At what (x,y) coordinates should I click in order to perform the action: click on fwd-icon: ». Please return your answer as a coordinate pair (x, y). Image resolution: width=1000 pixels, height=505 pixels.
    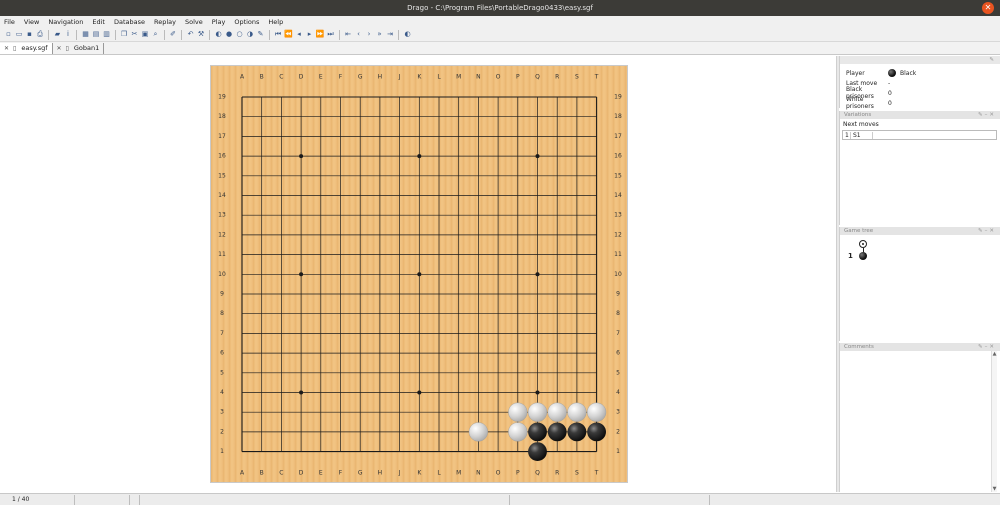
    Looking at the image, I should click on (379, 34).